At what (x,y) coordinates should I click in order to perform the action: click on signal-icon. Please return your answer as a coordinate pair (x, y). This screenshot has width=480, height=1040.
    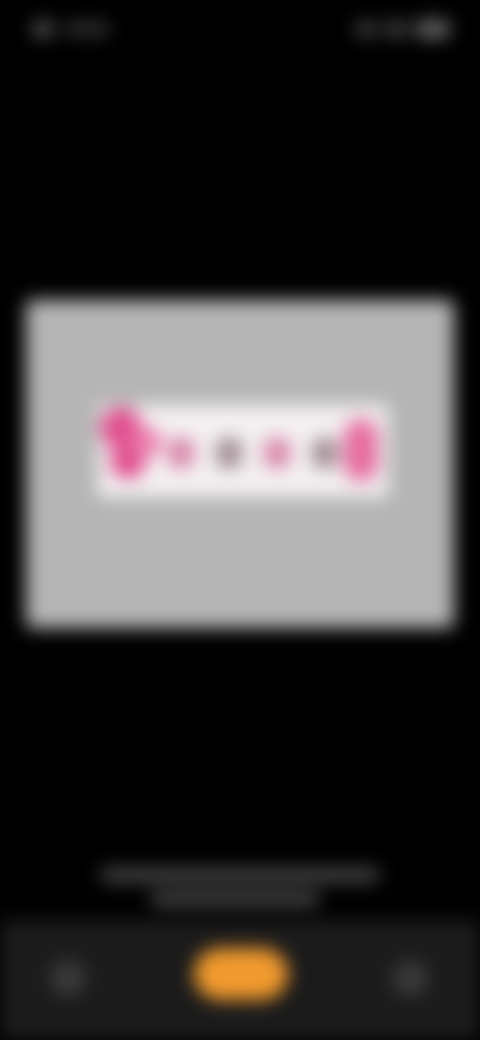
    Looking at the image, I should click on (366, 29).